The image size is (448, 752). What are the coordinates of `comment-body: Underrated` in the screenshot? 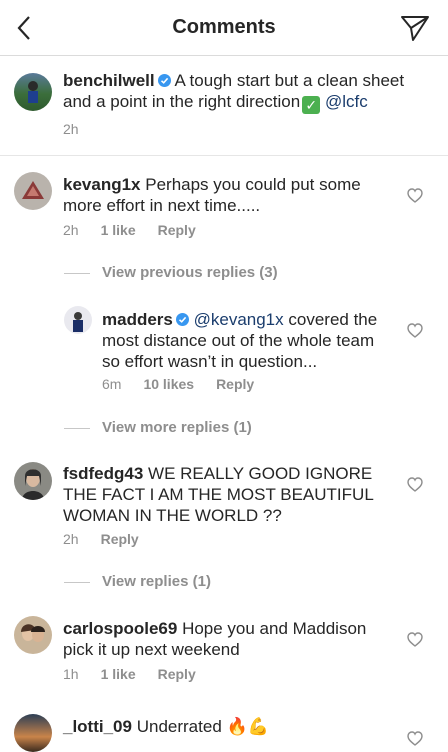 It's located at (179, 726).